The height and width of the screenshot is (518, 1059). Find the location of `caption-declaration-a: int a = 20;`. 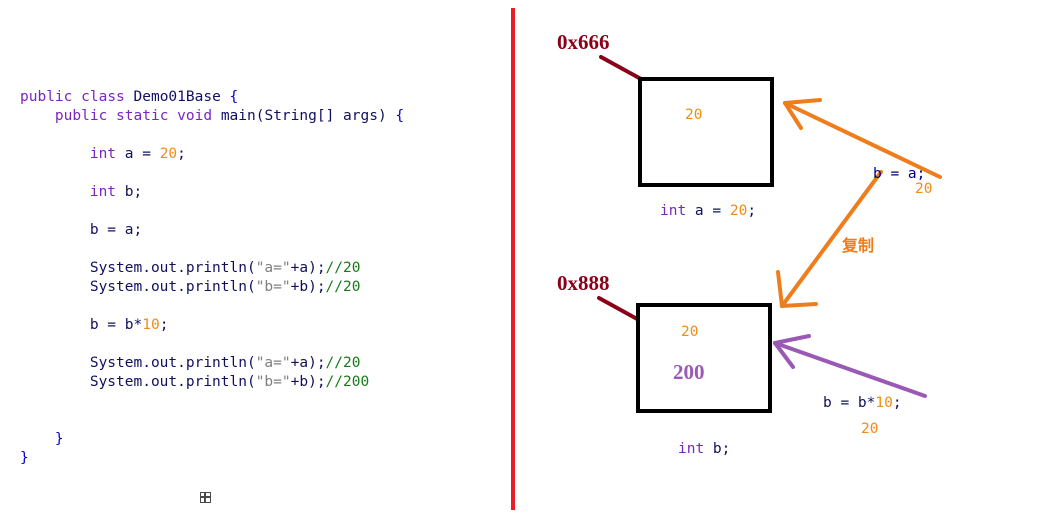

caption-declaration-a: int a = 20; is located at coordinates (708, 211).